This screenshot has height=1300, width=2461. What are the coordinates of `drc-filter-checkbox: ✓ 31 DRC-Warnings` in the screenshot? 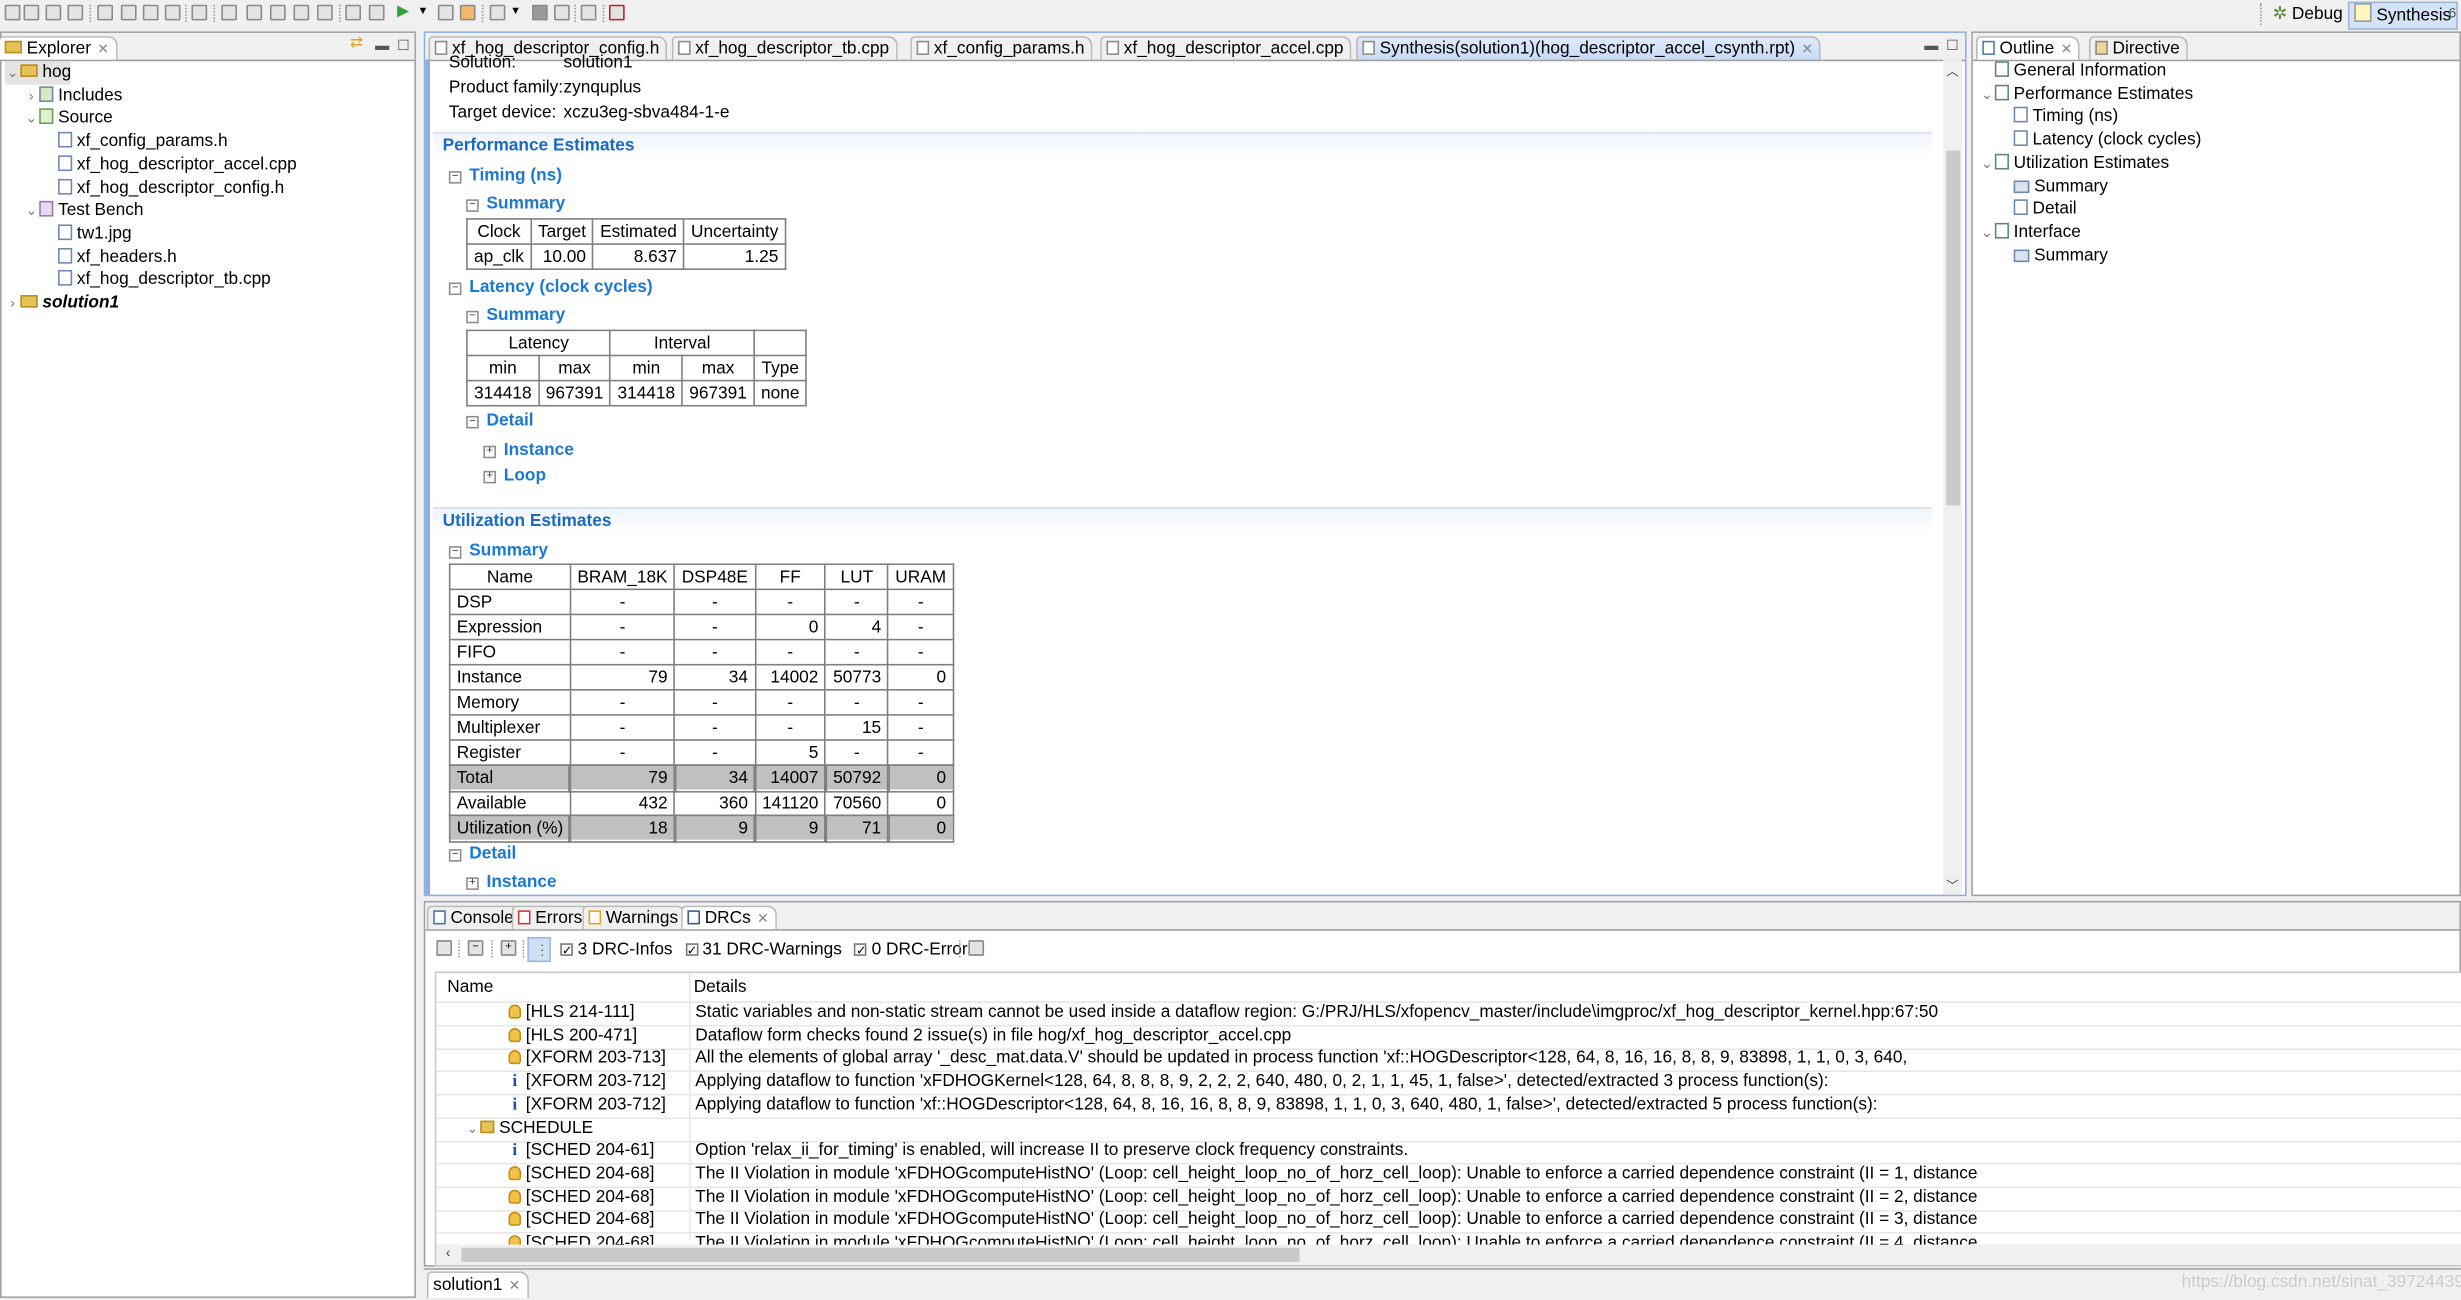 It's located at (763, 949).